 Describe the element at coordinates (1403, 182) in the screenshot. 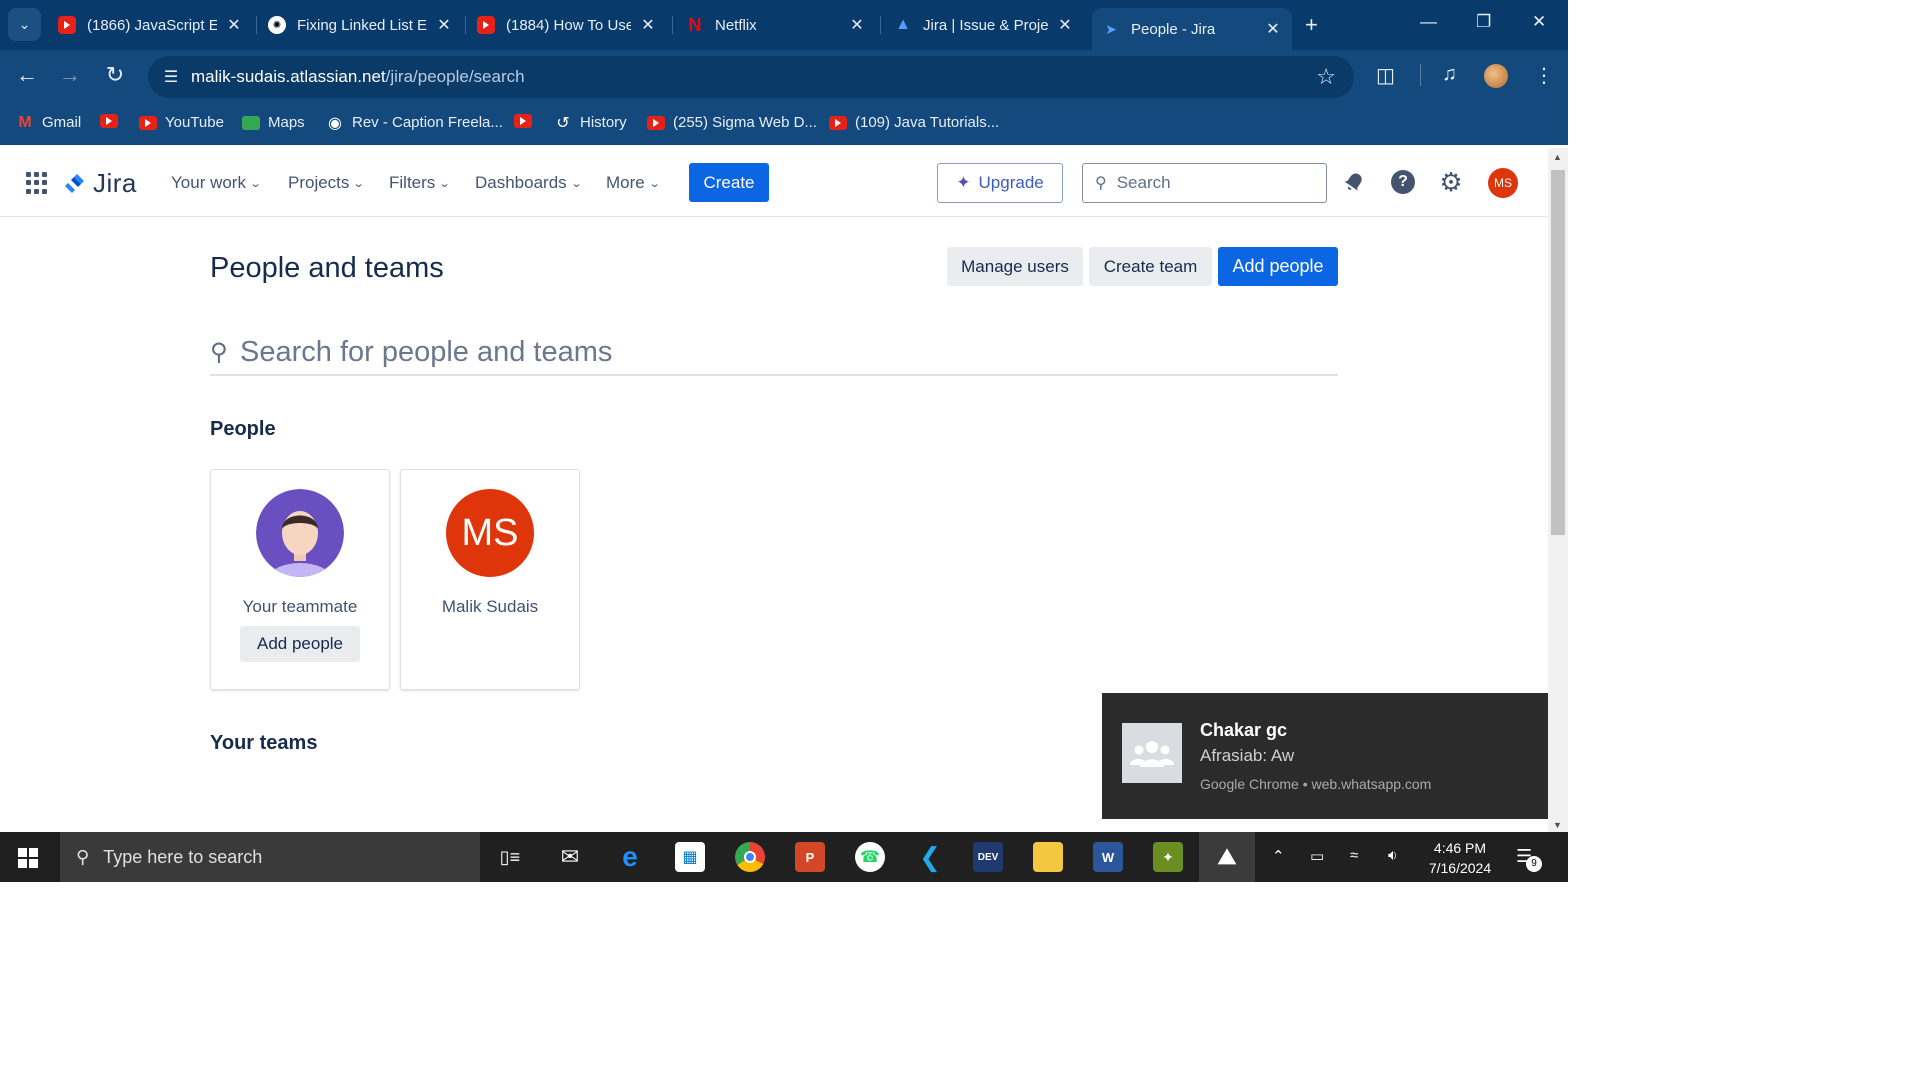

I see `help-icon: ?` at that location.